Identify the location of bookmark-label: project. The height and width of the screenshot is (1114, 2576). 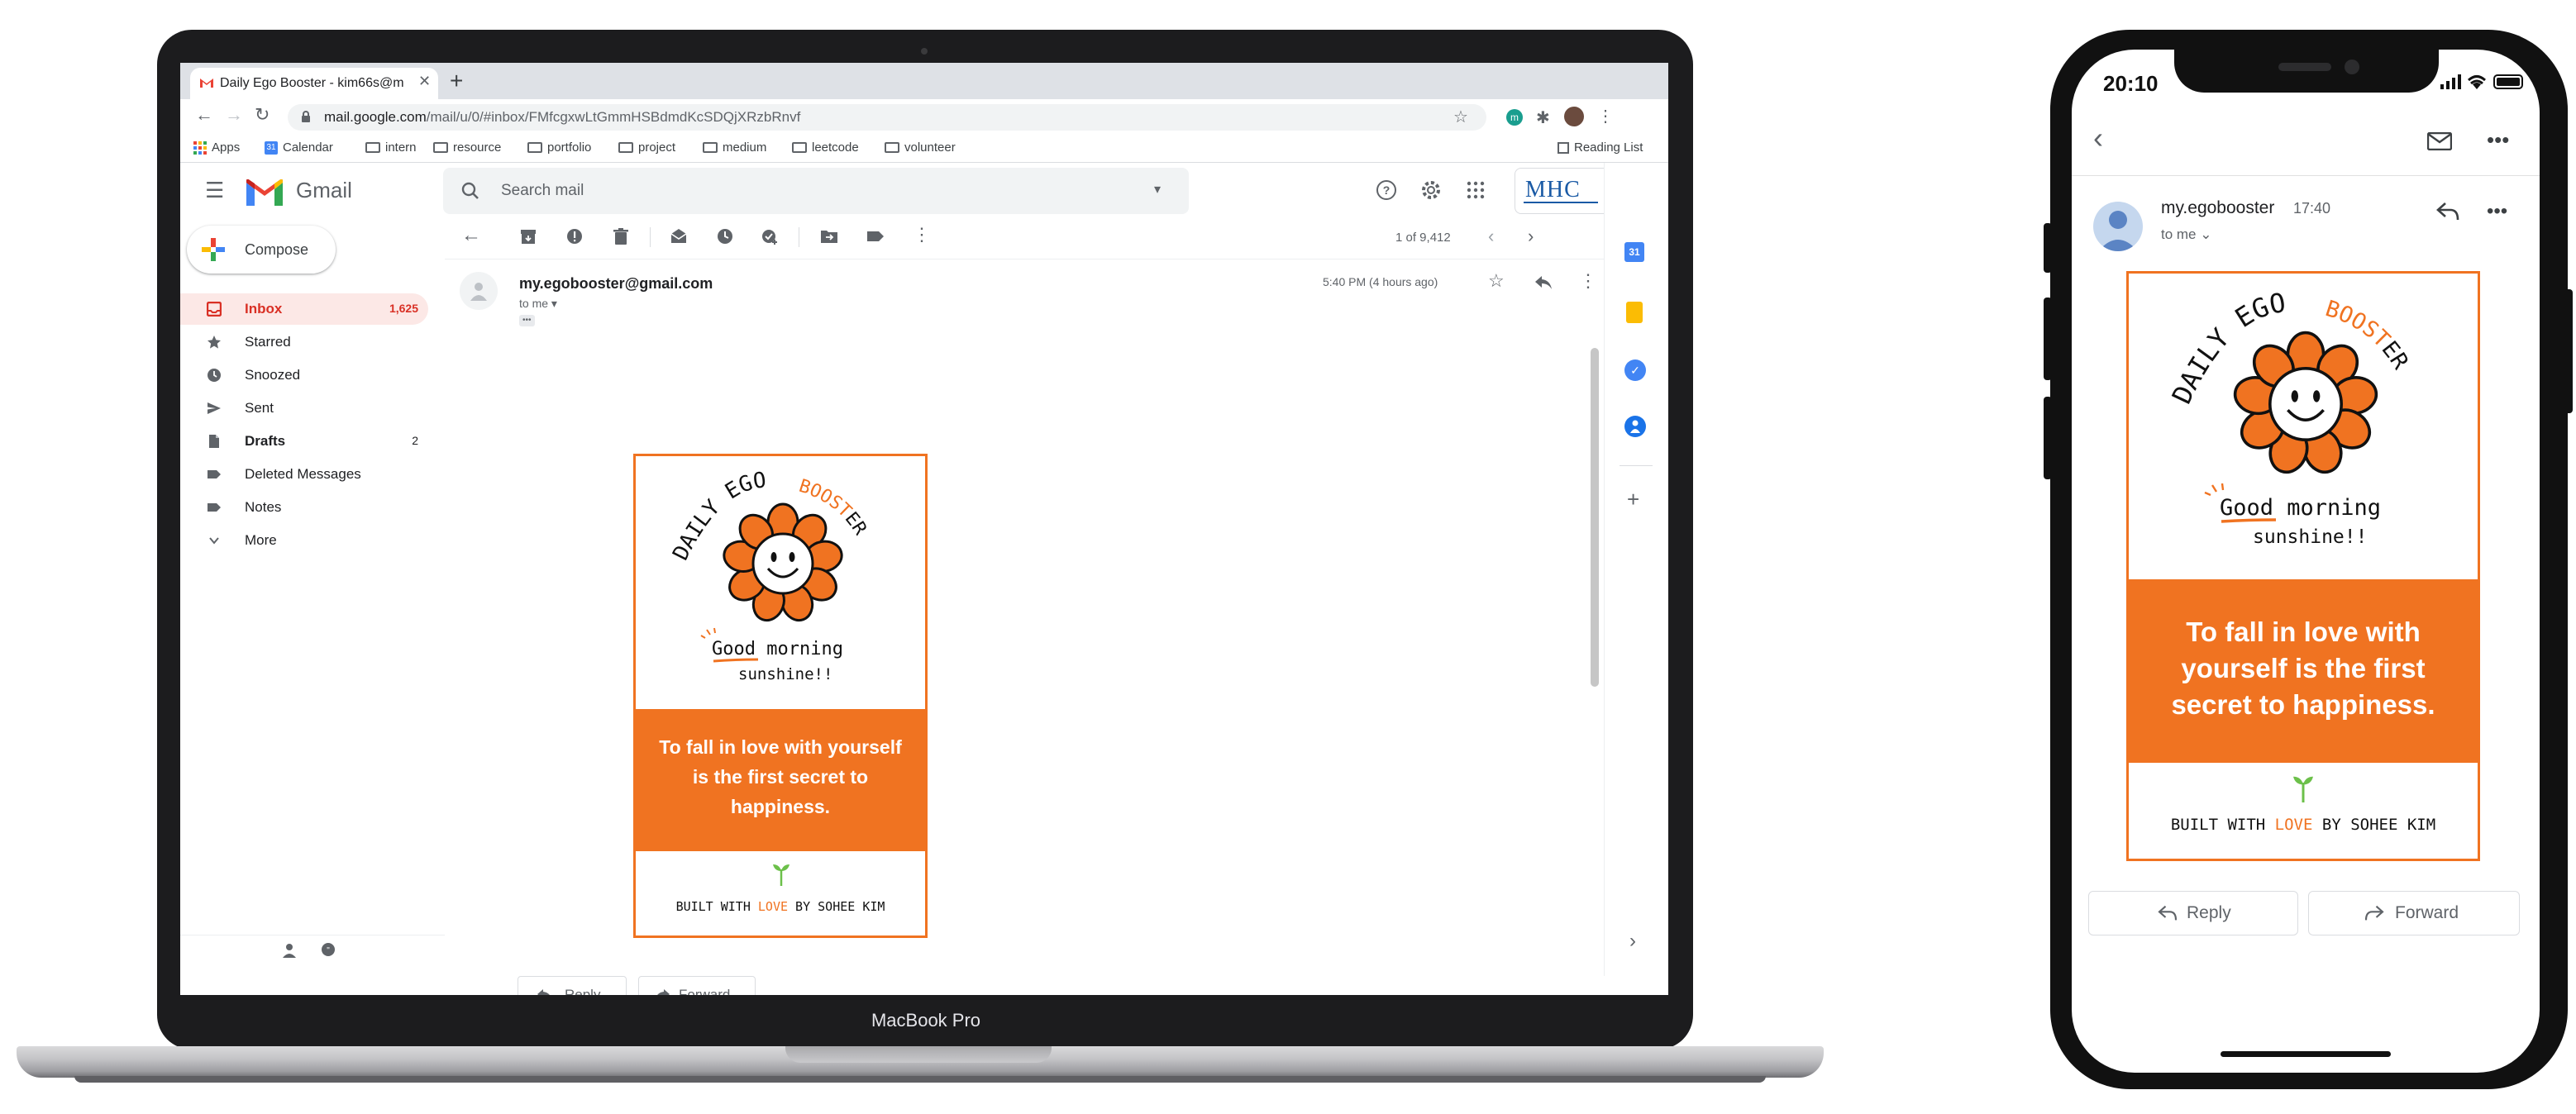
(657, 147).